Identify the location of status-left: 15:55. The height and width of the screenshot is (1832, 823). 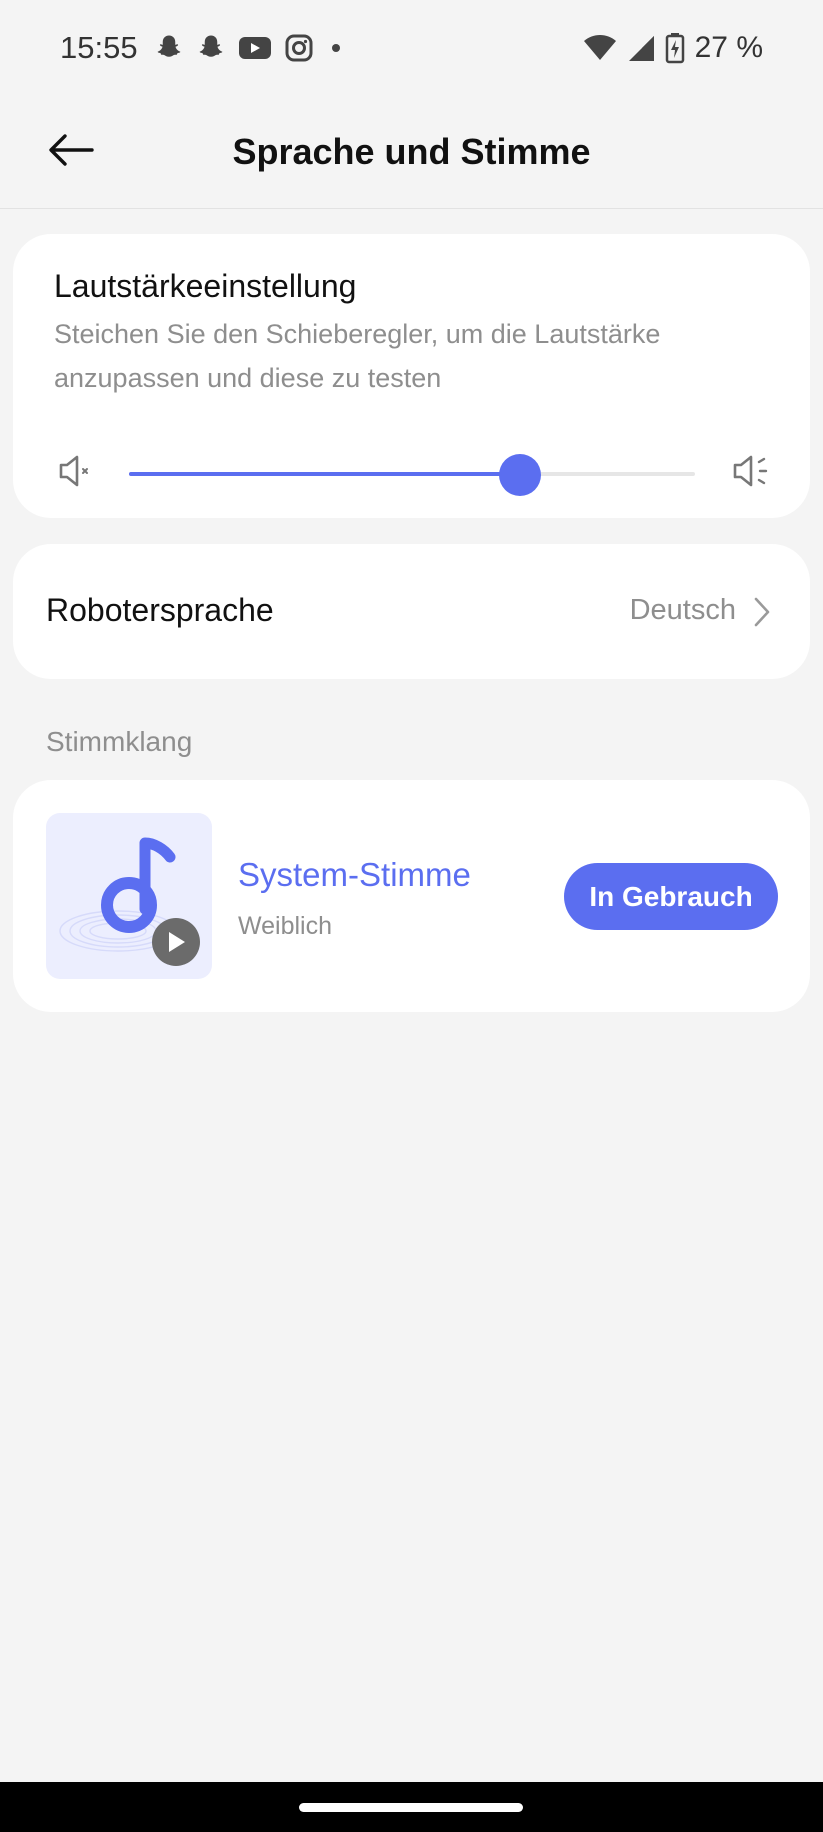
(203, 48).